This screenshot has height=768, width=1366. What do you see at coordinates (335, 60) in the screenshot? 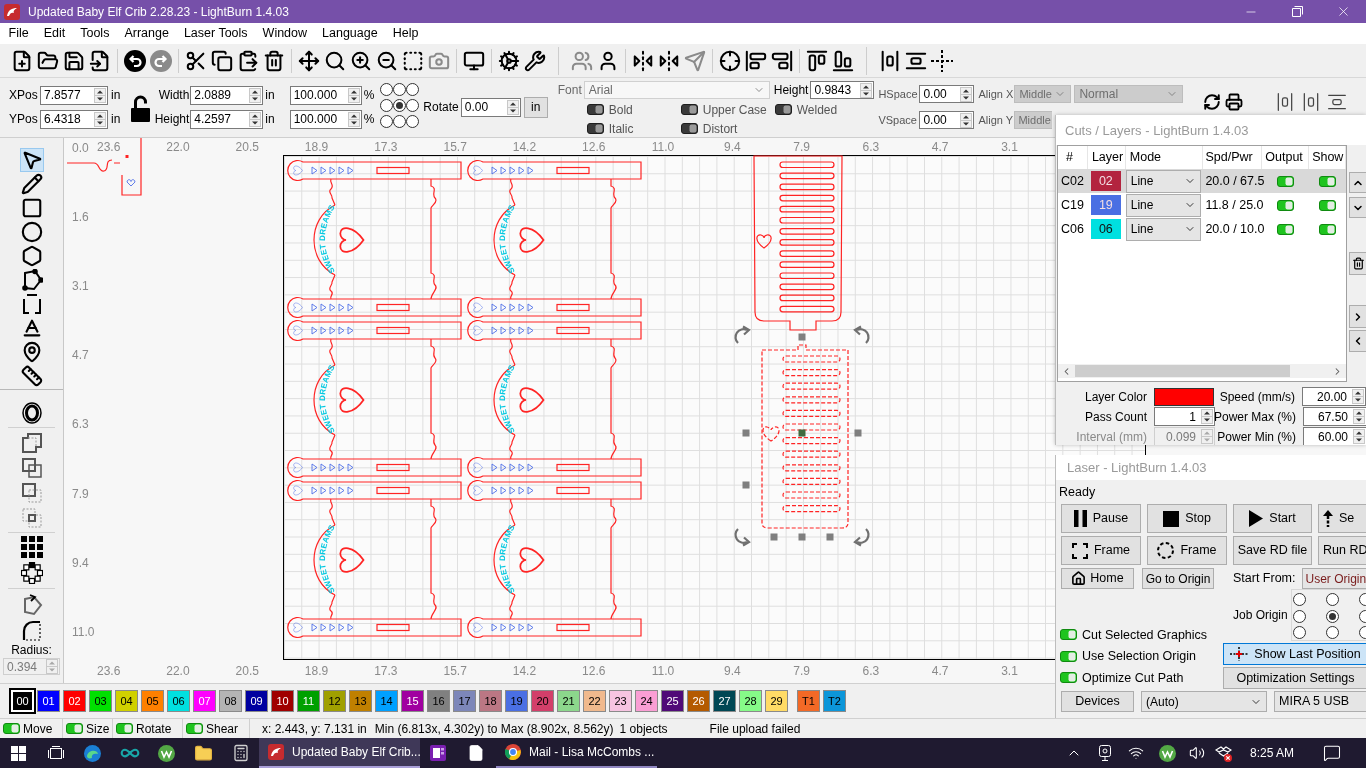
I see `magnifier-icon` at bounding box center [335, 60].